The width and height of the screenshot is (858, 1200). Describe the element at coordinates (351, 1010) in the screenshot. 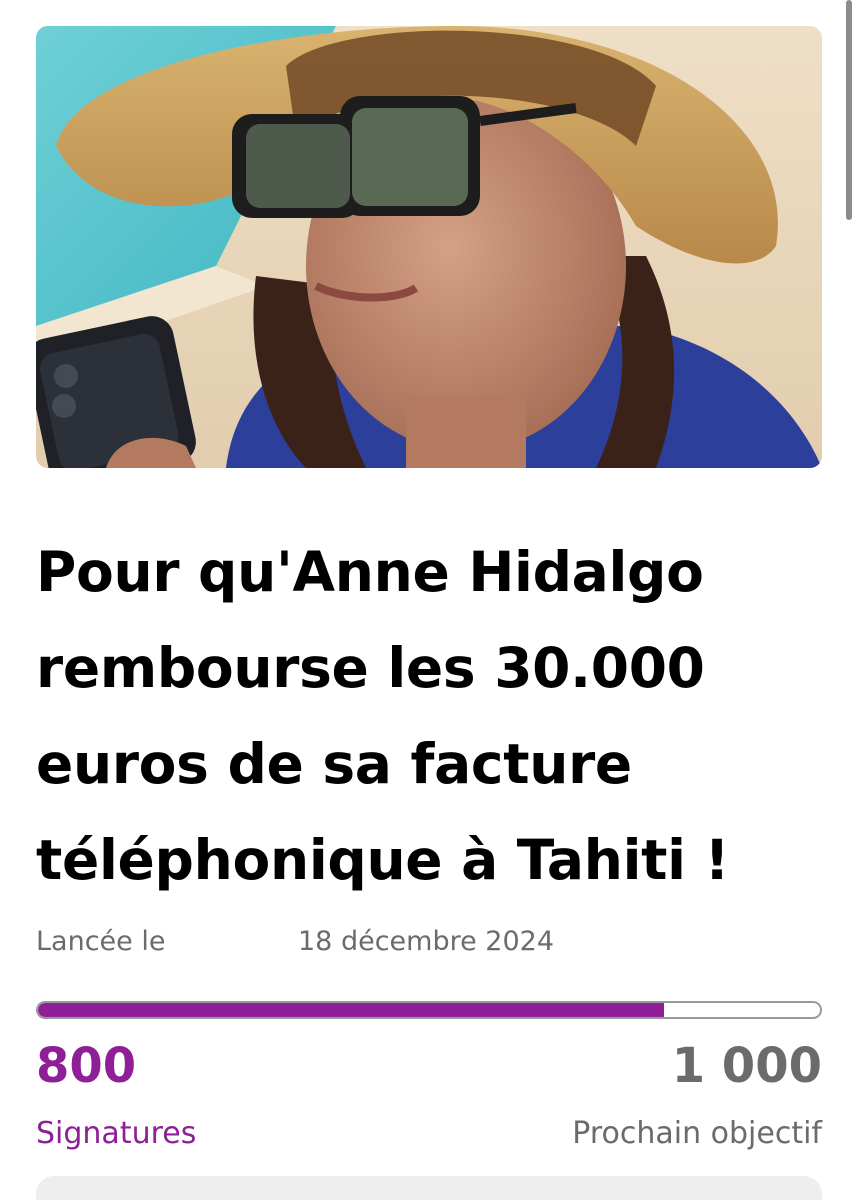

I see `signature-progress-fill` at that location.